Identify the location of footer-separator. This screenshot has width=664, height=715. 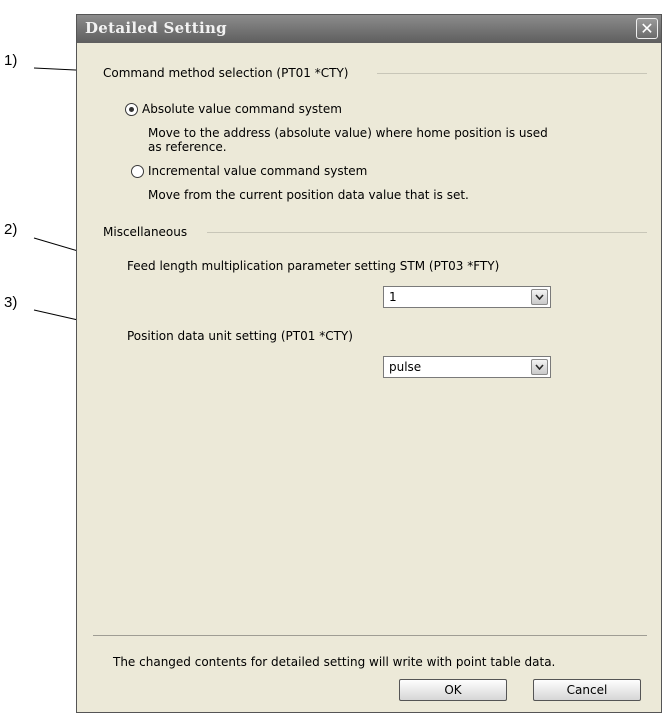
(370, 635).